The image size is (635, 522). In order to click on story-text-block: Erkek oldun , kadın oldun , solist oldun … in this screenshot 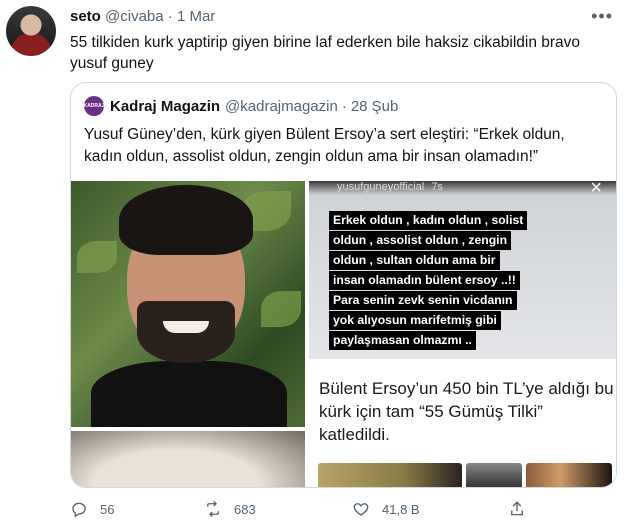, I will do `click(428, 281)`.